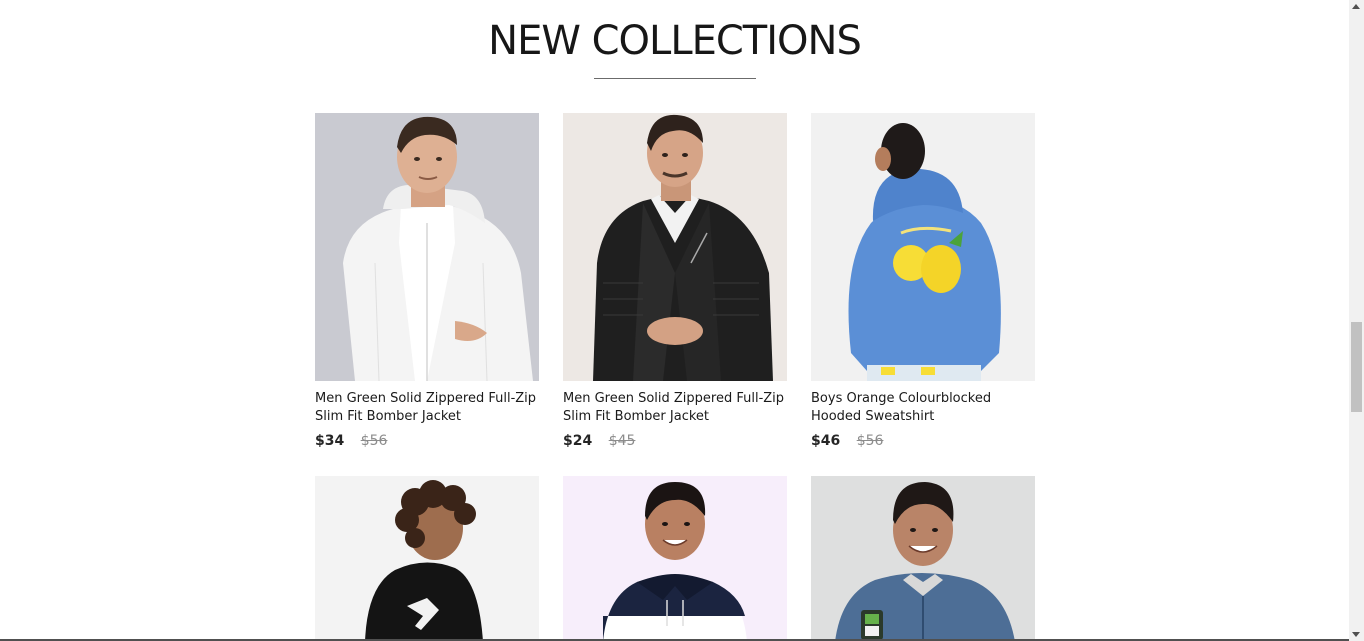 The image size is (1364, 641). Describe the element at coordinates (1356, 6) in the screenshot. I see `scroll-up-icon` at that location.